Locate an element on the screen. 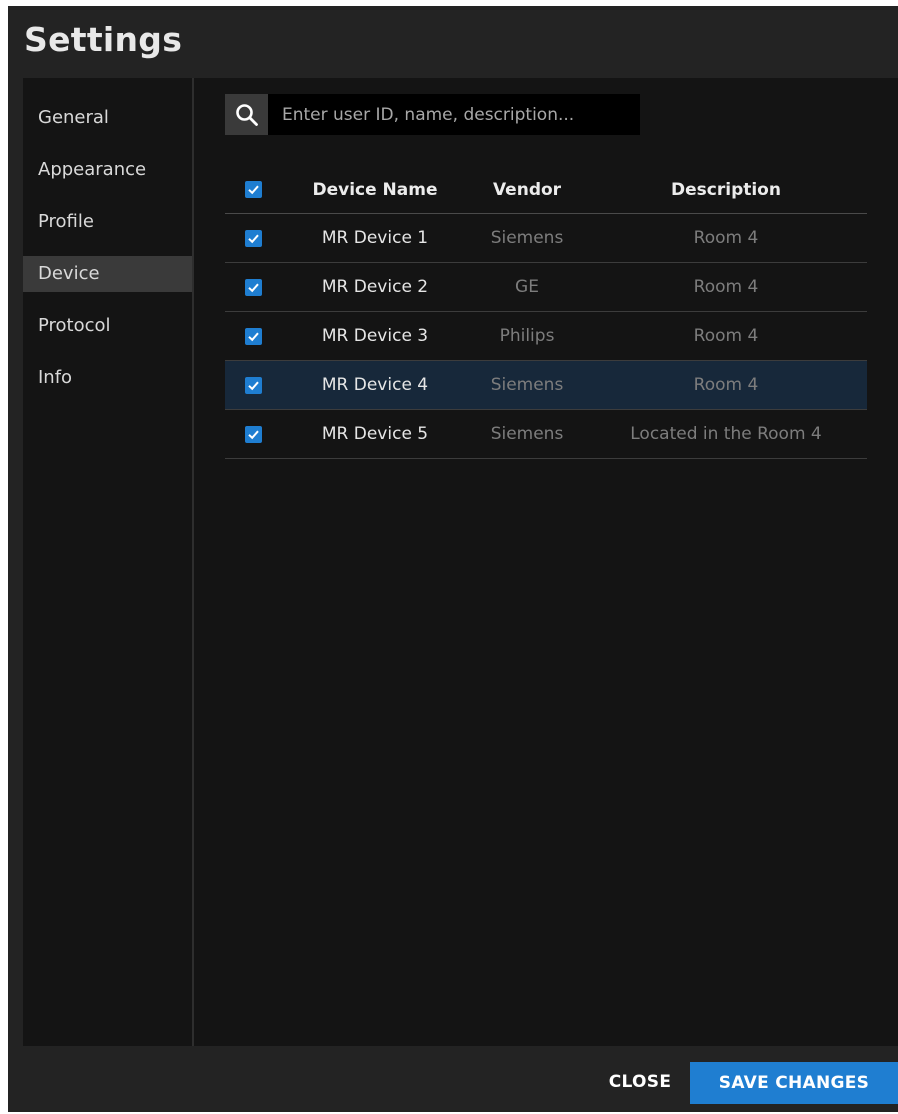 This screenshot has height=1114, width=898. select-all-checkbox is located at coordinates (253, 189).